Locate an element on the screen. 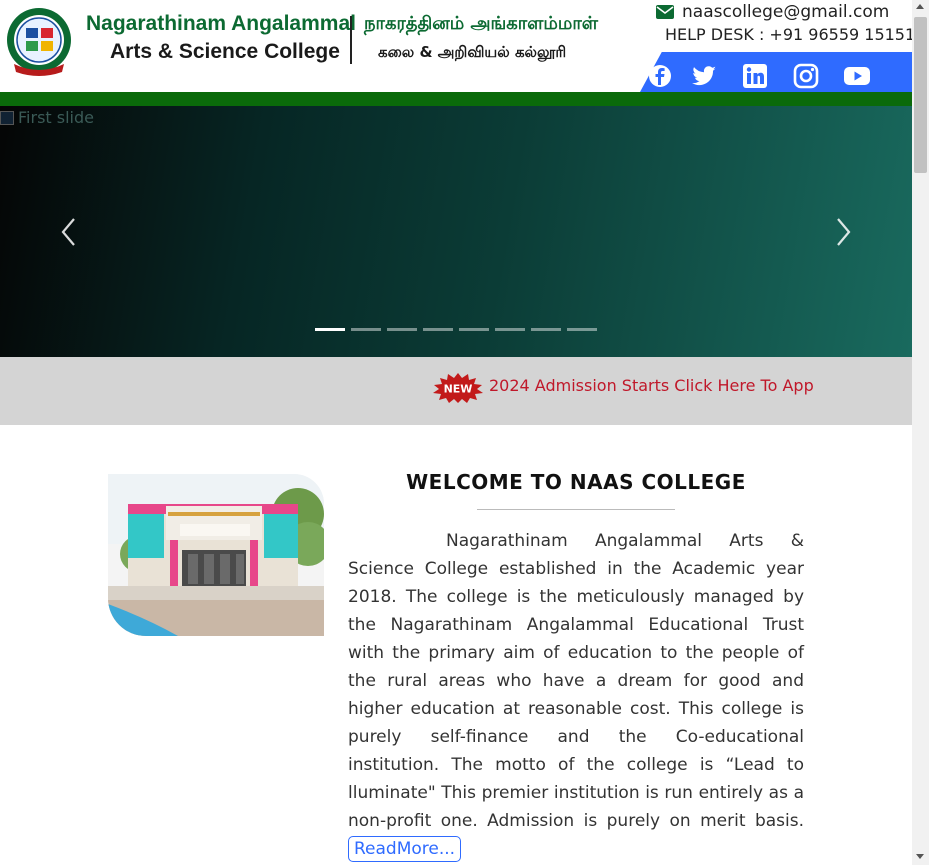 This screenshot has height=865, width=929. new-badge-icon: NEW is located at coordinates (458, 388).